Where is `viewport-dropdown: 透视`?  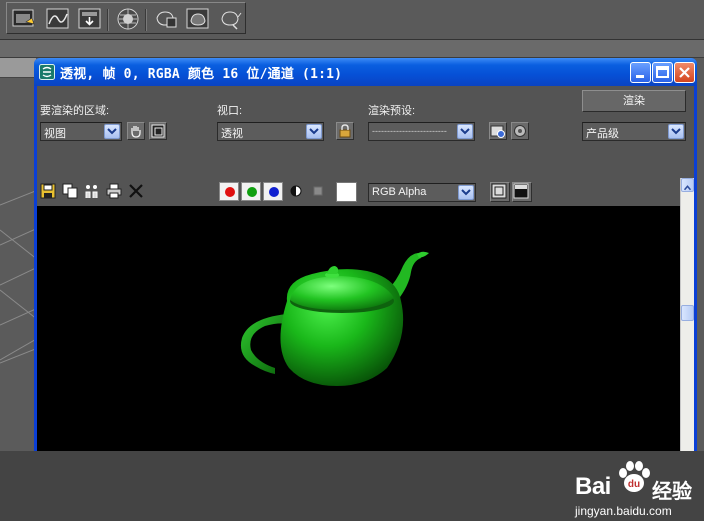
viewport-dropdown: 透视 is located at coordinates (270, 131).